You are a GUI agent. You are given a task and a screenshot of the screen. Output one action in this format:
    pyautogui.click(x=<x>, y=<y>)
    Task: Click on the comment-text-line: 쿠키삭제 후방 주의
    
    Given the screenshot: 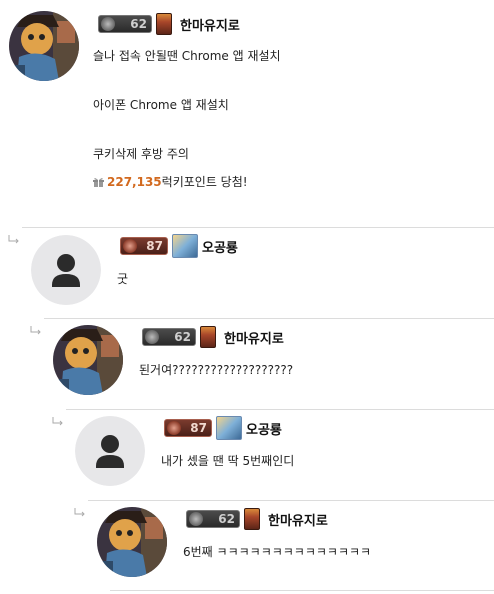 What is the action you would take?
    pyautogui.click(x=141, y=154)
    